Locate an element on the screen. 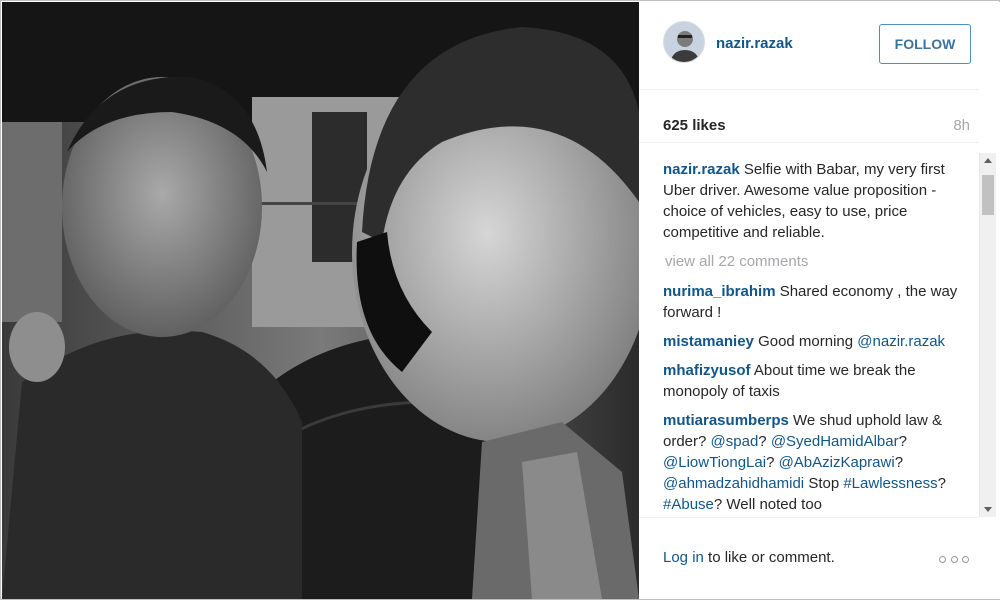 This screenshot has width=1000, height=600. post-stats: 625 likes 8h is located at coordinates (809, 117).